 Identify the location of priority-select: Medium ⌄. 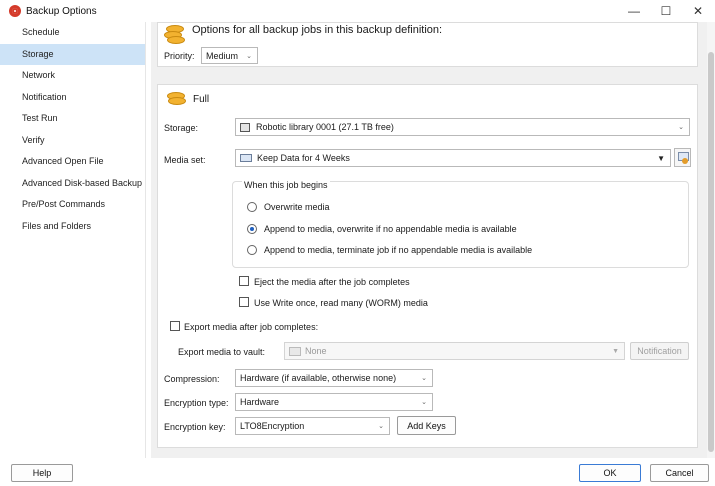
(229, 55).